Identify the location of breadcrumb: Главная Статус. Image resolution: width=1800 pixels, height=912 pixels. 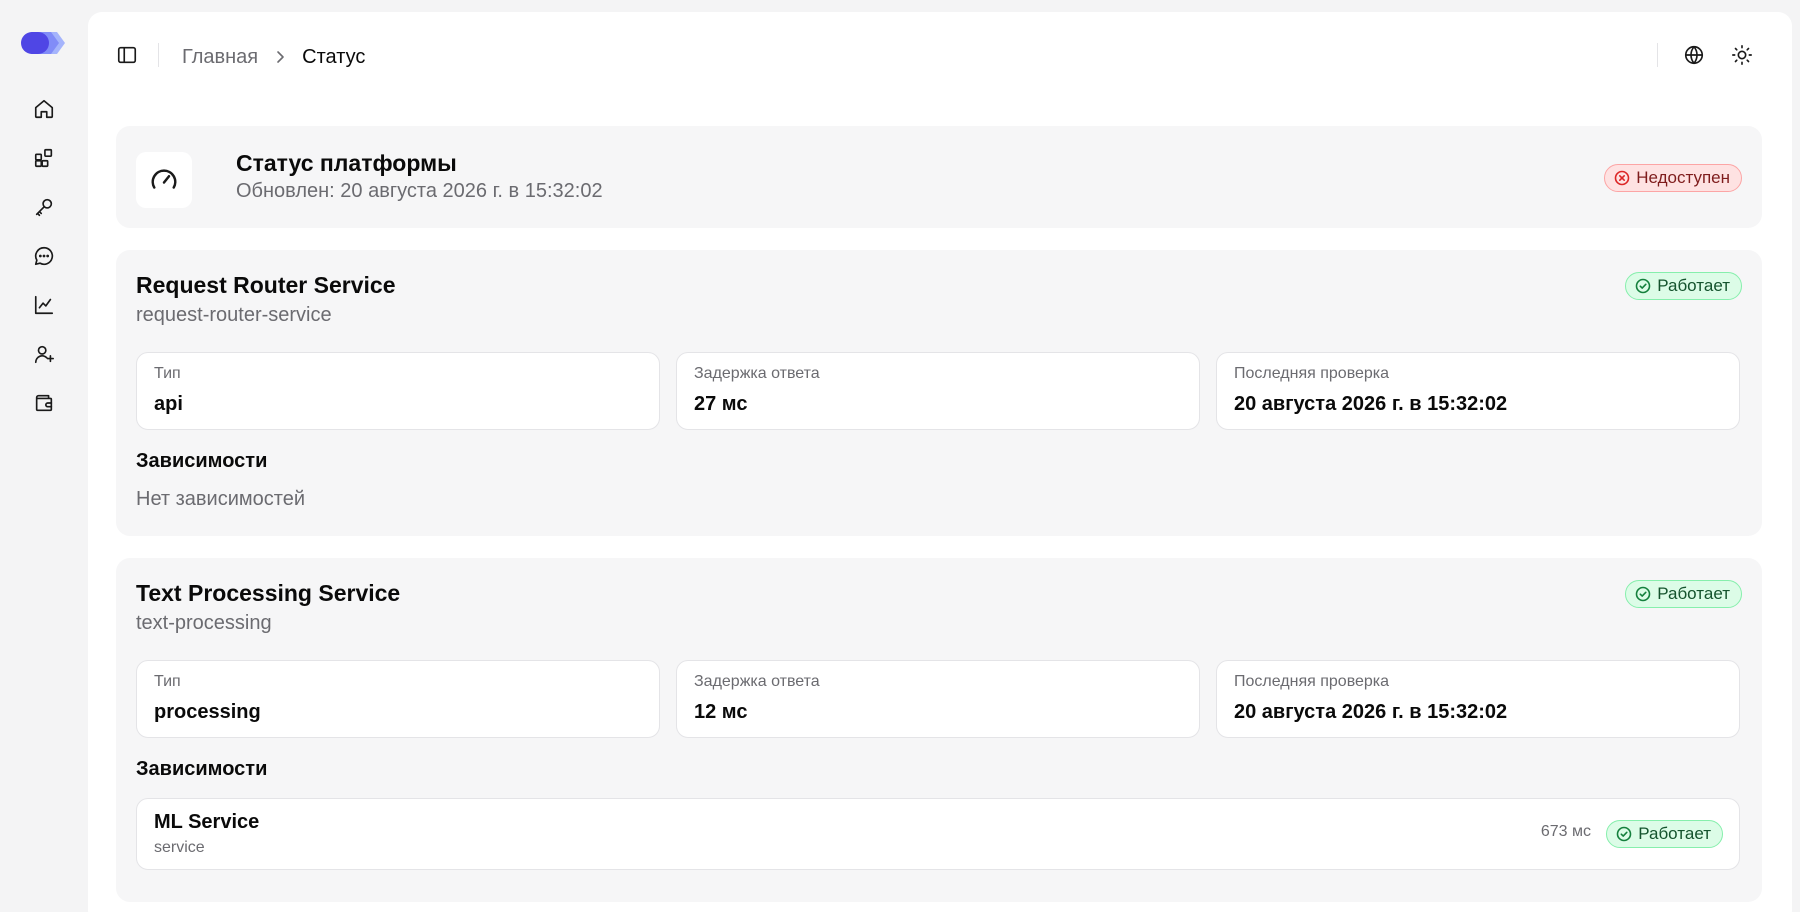
(273, 57).